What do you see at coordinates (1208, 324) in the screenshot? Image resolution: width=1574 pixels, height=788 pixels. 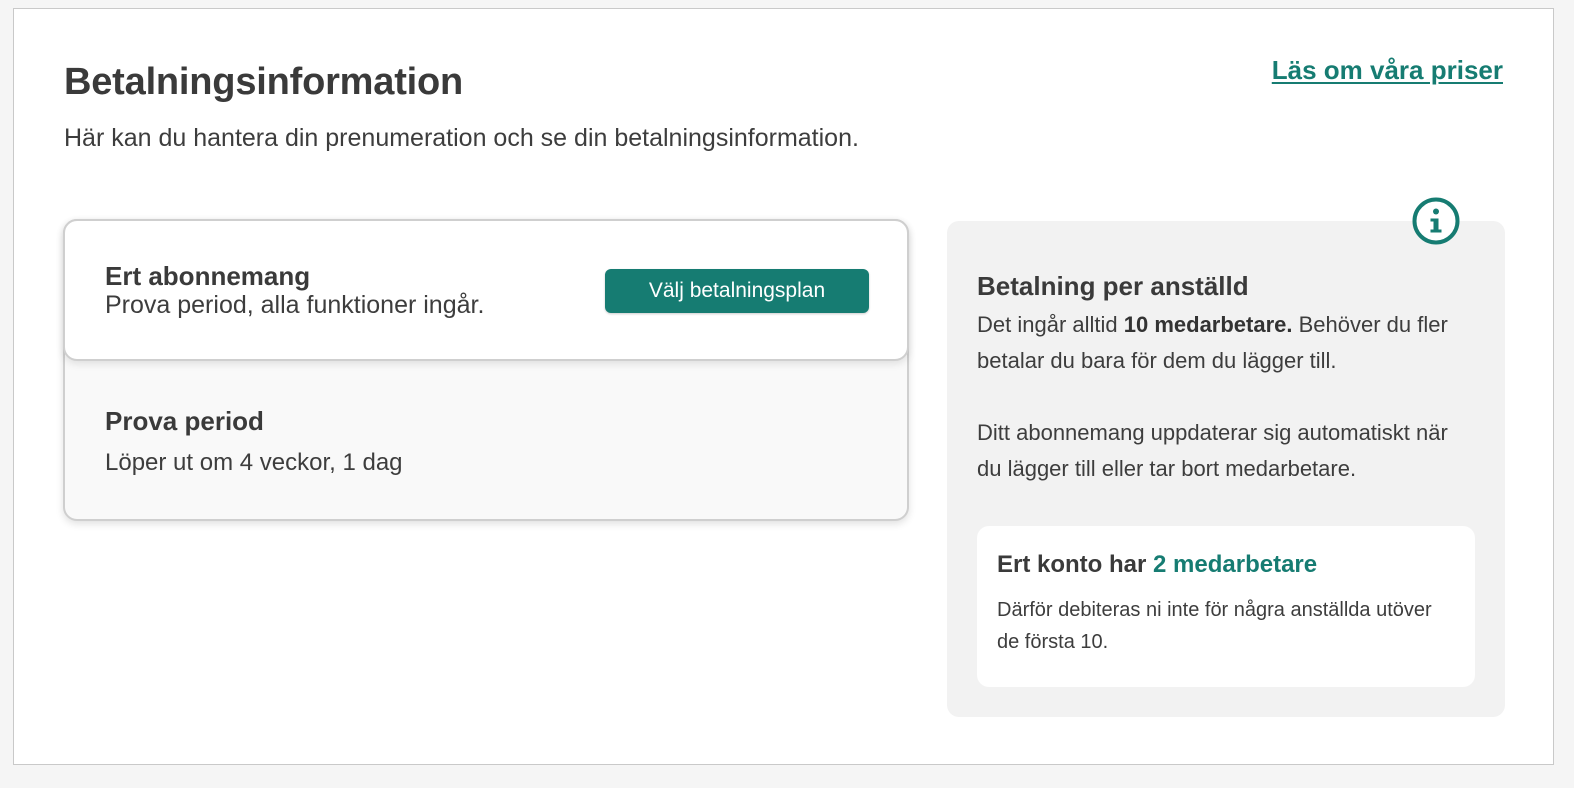 I see `included-employees-count: 10 medarbetare.` at bounding box center [1208, 324].